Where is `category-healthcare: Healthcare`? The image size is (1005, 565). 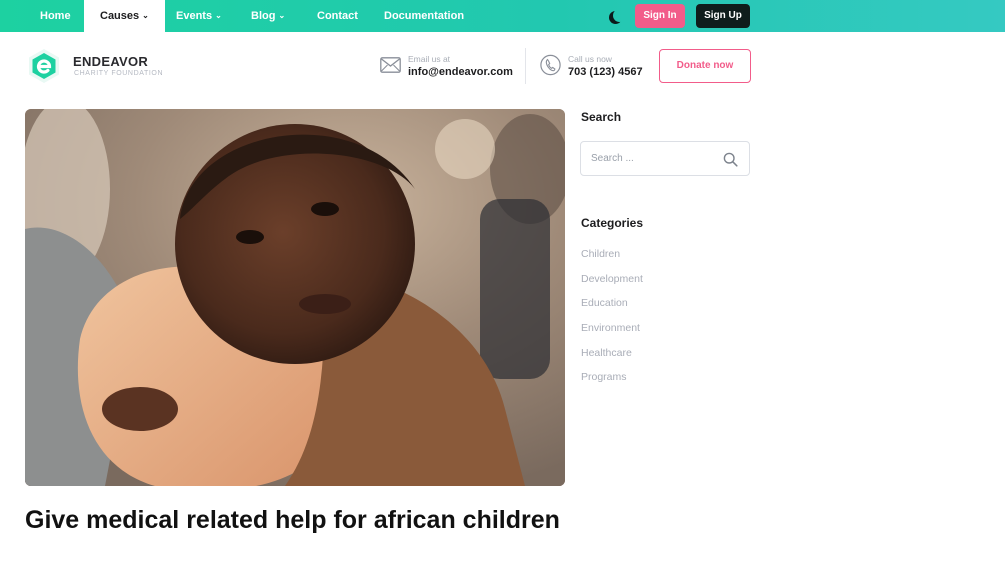
category-healthcare: Healthcare is located at coordinates (606, 353).